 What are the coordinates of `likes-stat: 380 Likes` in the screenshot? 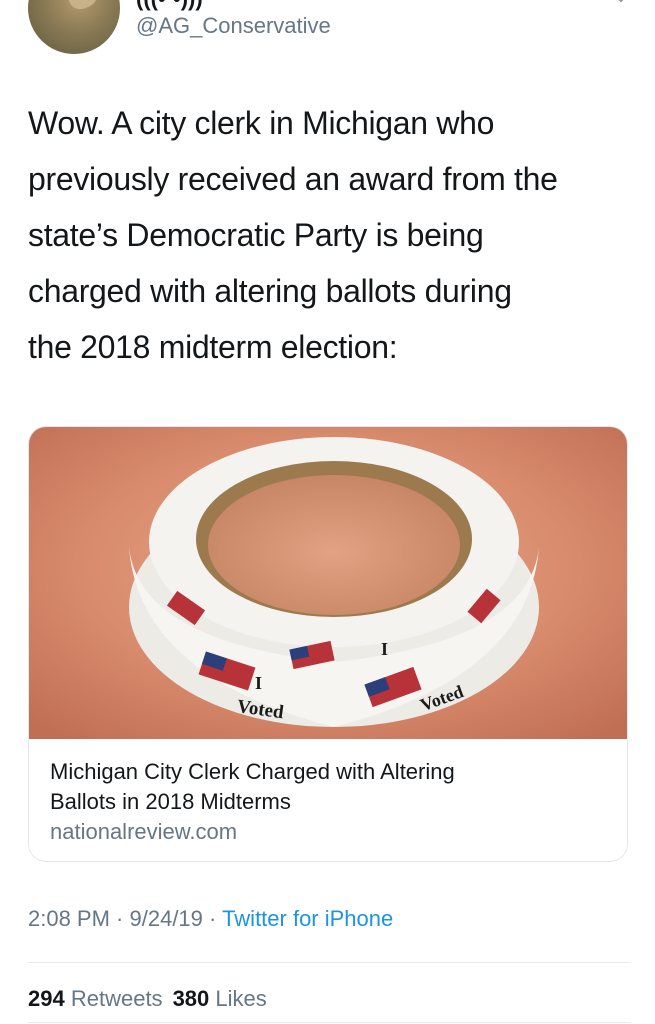 It's located at (220, 998).